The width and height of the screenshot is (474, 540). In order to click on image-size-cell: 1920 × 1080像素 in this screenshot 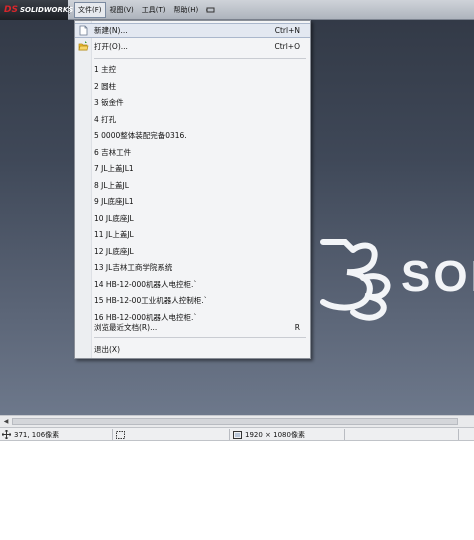, I will do `click(269, 434)`.